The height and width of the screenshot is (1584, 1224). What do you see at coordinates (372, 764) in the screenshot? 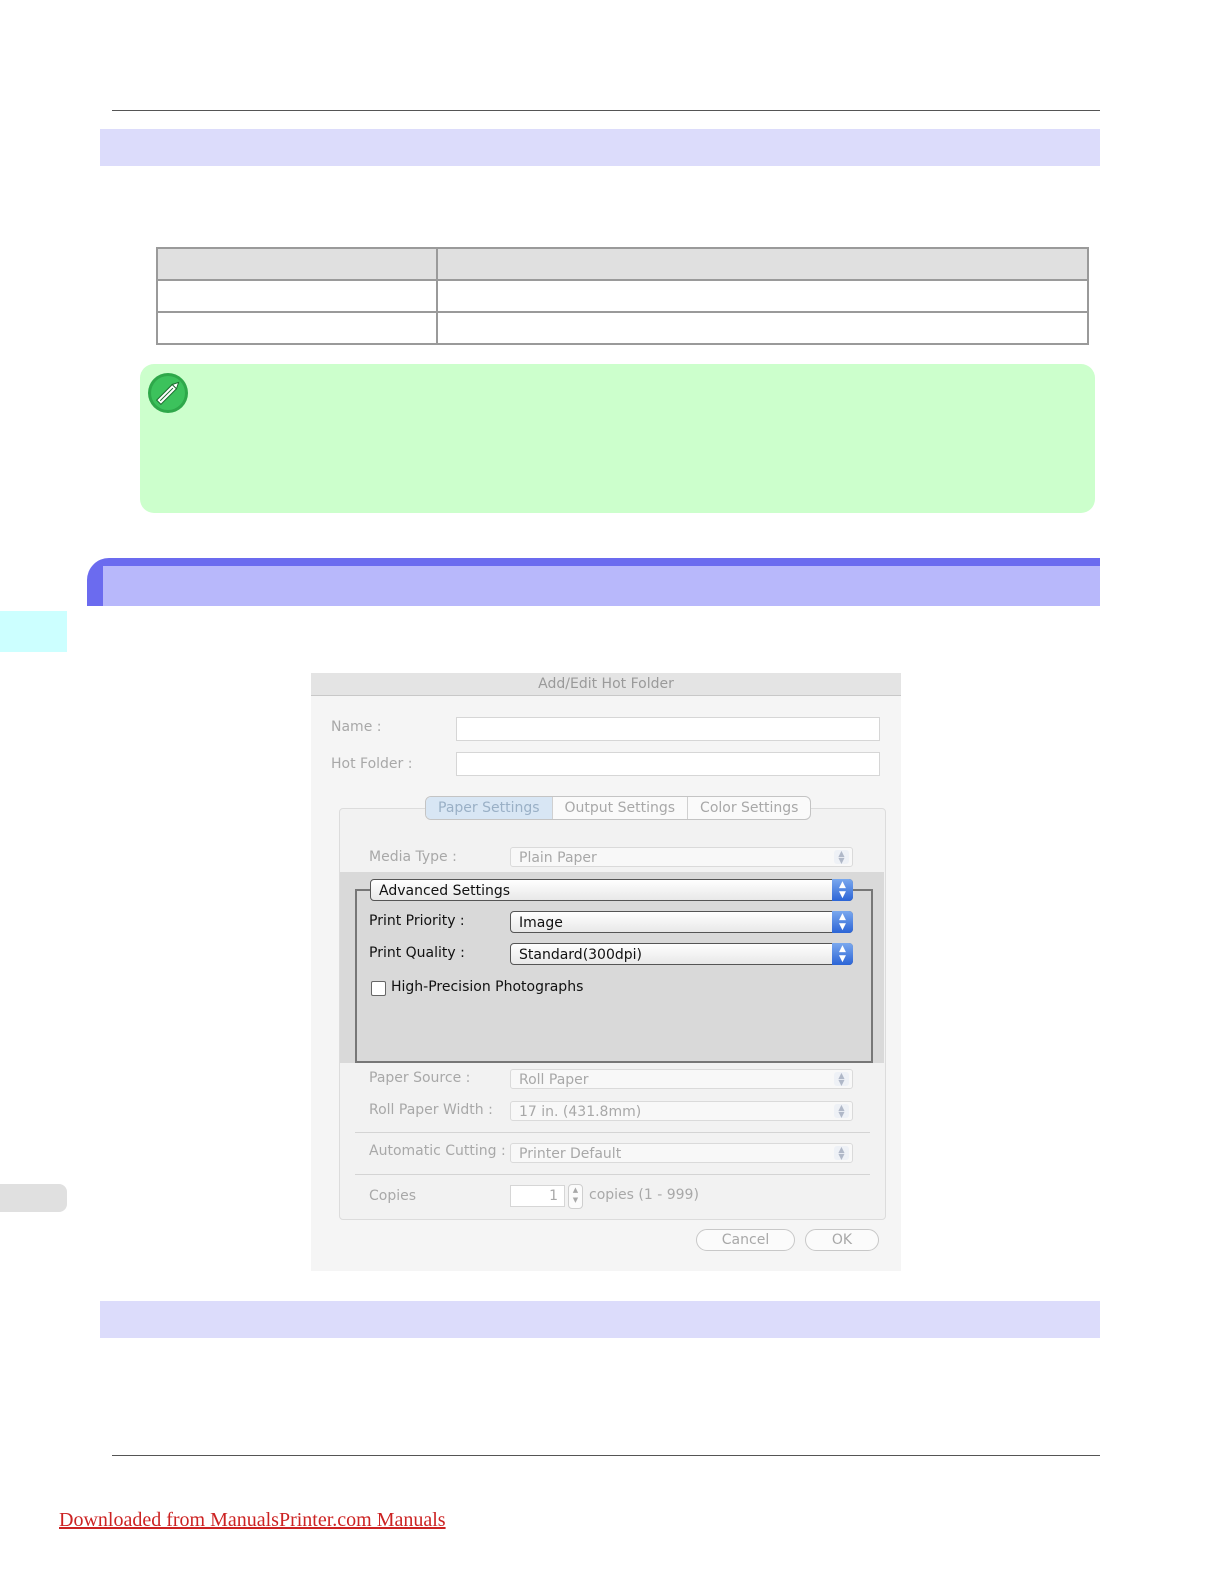
I see `hot-folder-label: Hot Folder :` at bounding box center [372, 764].